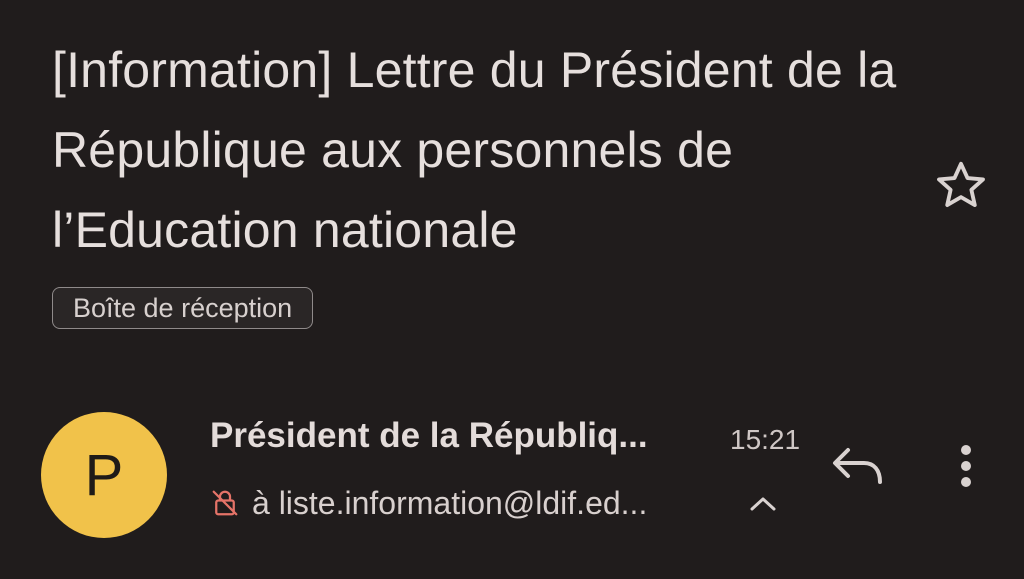 This screenshot has width=1024, height=579. What do you see at coordinates (763, 504) in the screenshot?
I see `chevron-up-icon` at bounding box center [763, 504].